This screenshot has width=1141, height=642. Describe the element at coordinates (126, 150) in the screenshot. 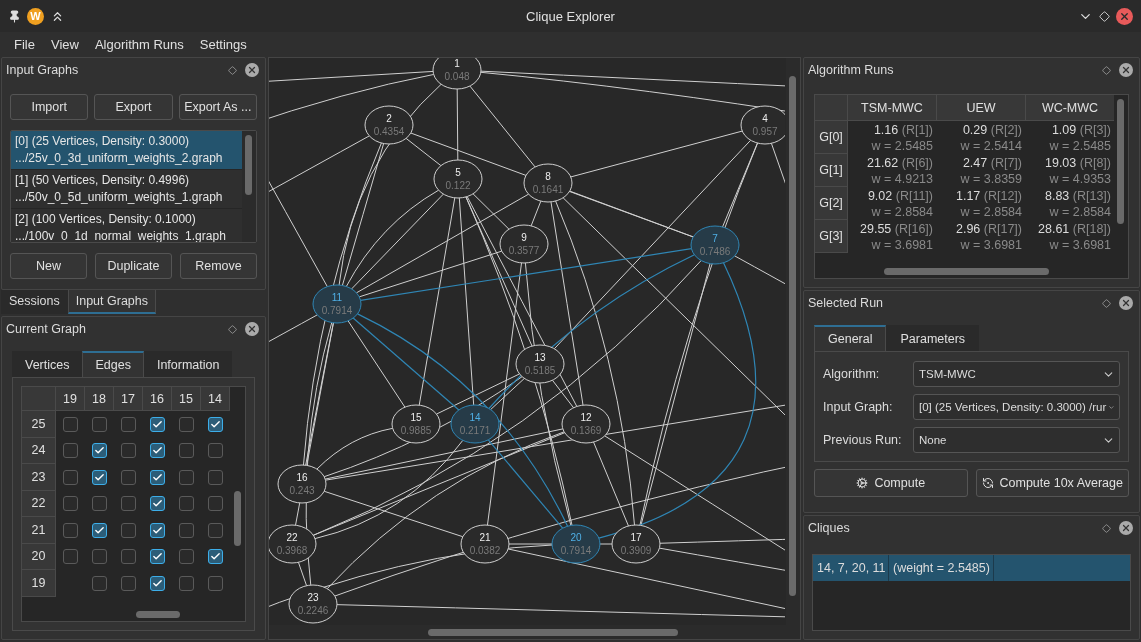

I see `graph-list-item: [0] (25 Vertices, Density: 0.3000) .../25v_0_3d_uniform_weights_2.graph` at that location.